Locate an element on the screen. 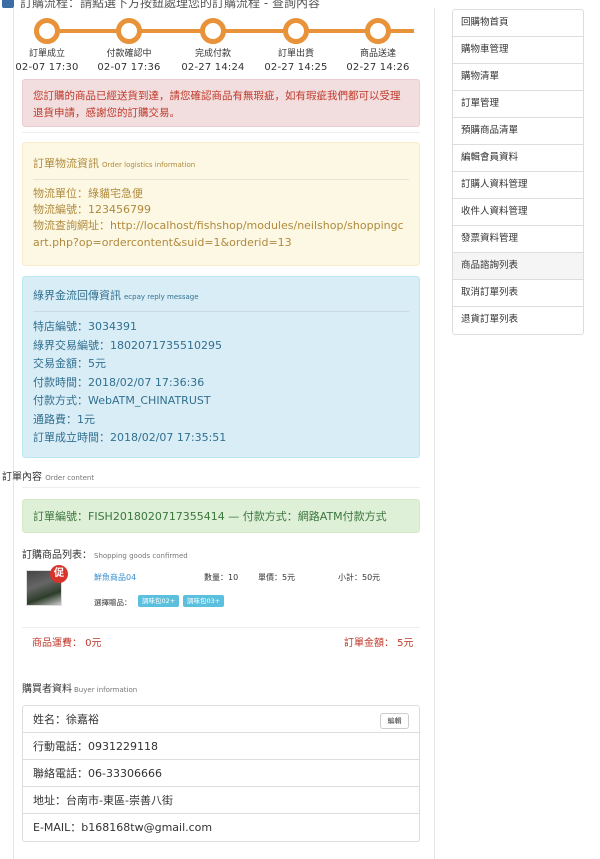  sidebar-item-preorder-list: 預購商品清單 is located at coordinates (518, 131).